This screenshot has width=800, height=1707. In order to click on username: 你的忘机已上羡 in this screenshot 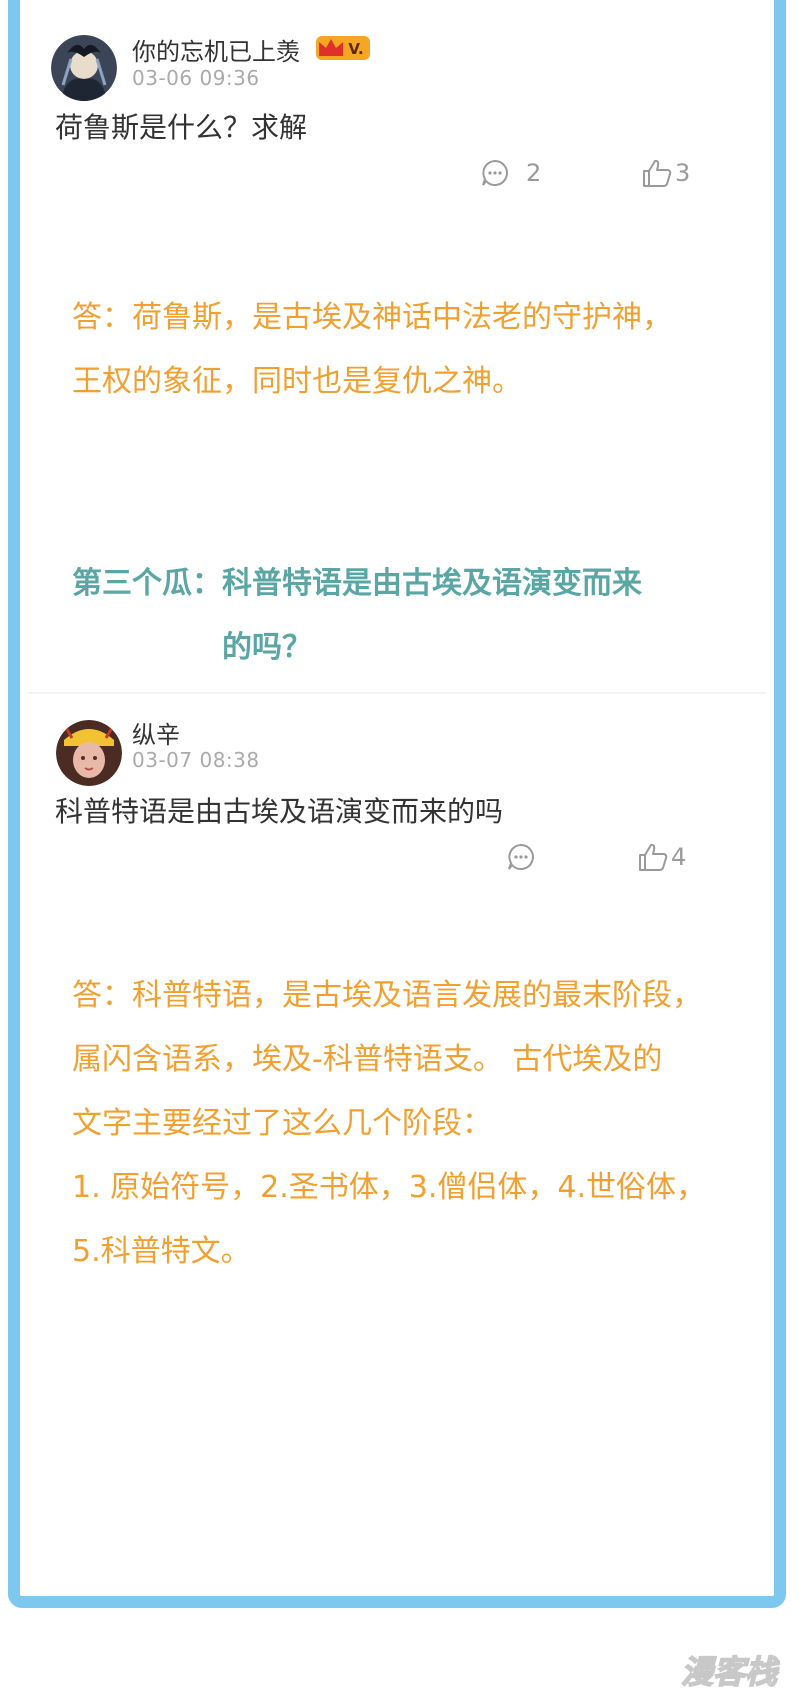, I will do `click(216, 49)`.